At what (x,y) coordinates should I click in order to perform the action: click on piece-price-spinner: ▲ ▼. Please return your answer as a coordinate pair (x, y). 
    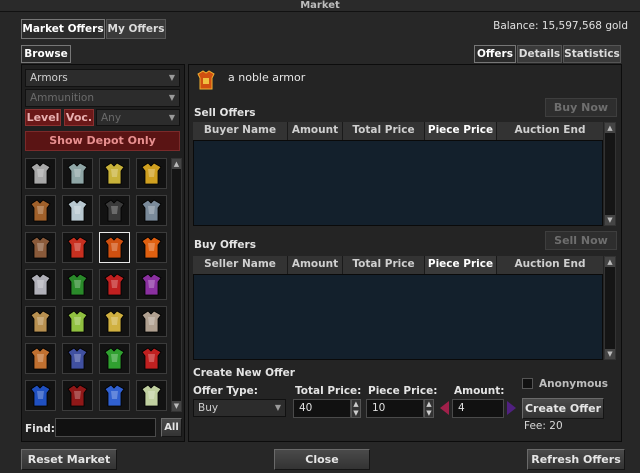
    Looking at the image, I should click on (429, 408).